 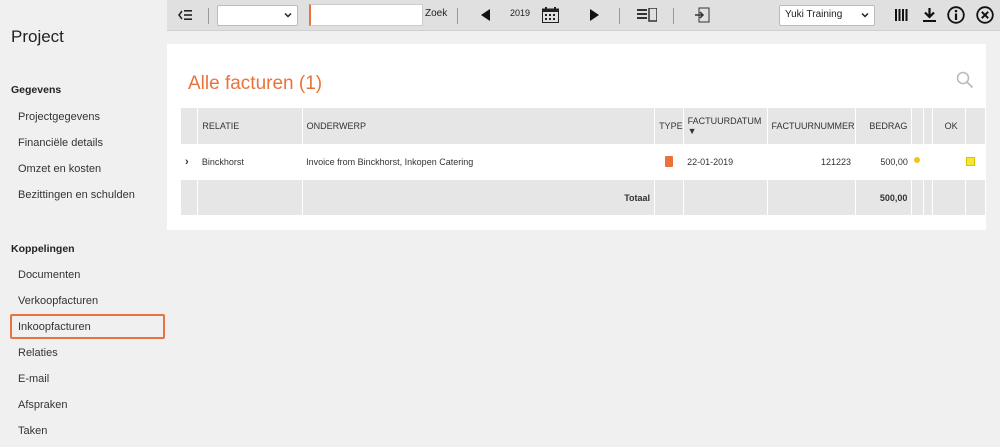 I want to click on cell-bedrag: 500,00, so click(x=894, y=162).